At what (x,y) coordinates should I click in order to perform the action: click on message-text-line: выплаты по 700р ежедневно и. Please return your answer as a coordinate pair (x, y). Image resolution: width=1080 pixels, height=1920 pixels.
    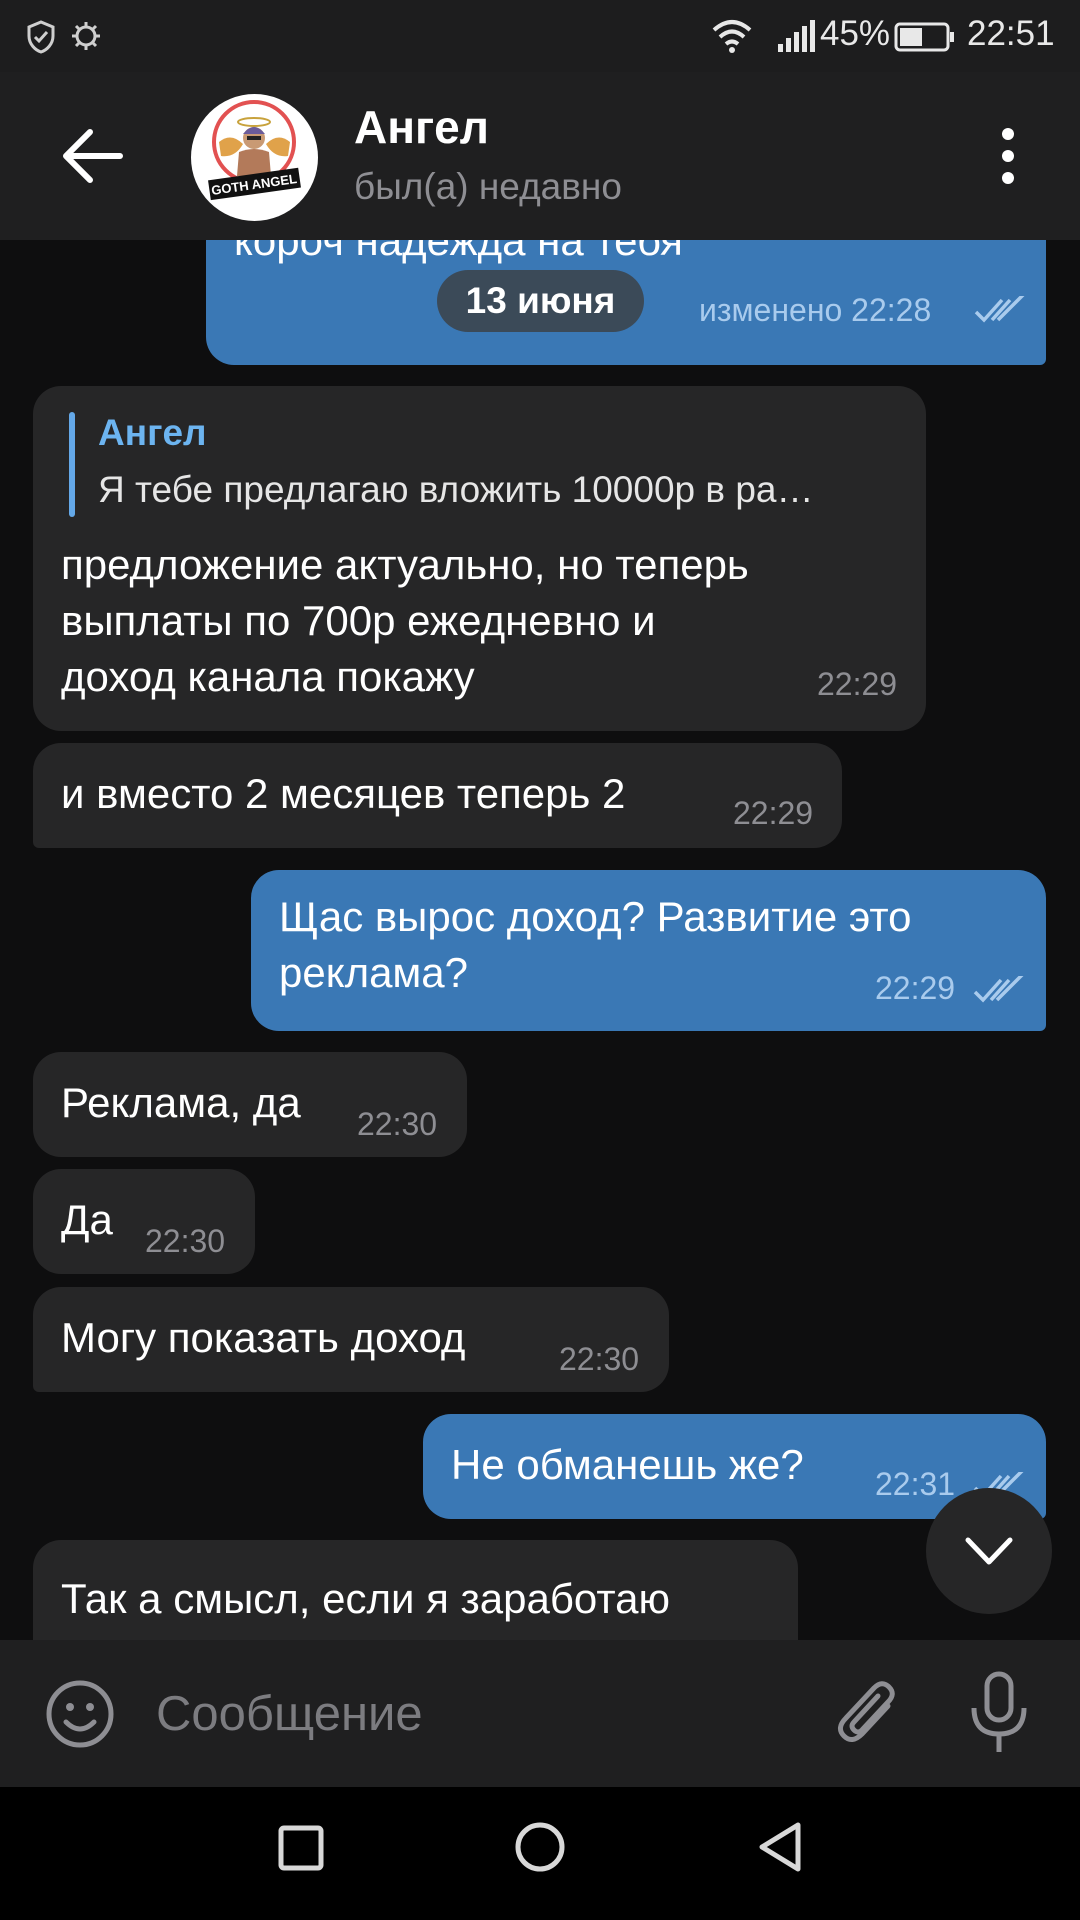
    Looking at the image, I should click on (358, 620).